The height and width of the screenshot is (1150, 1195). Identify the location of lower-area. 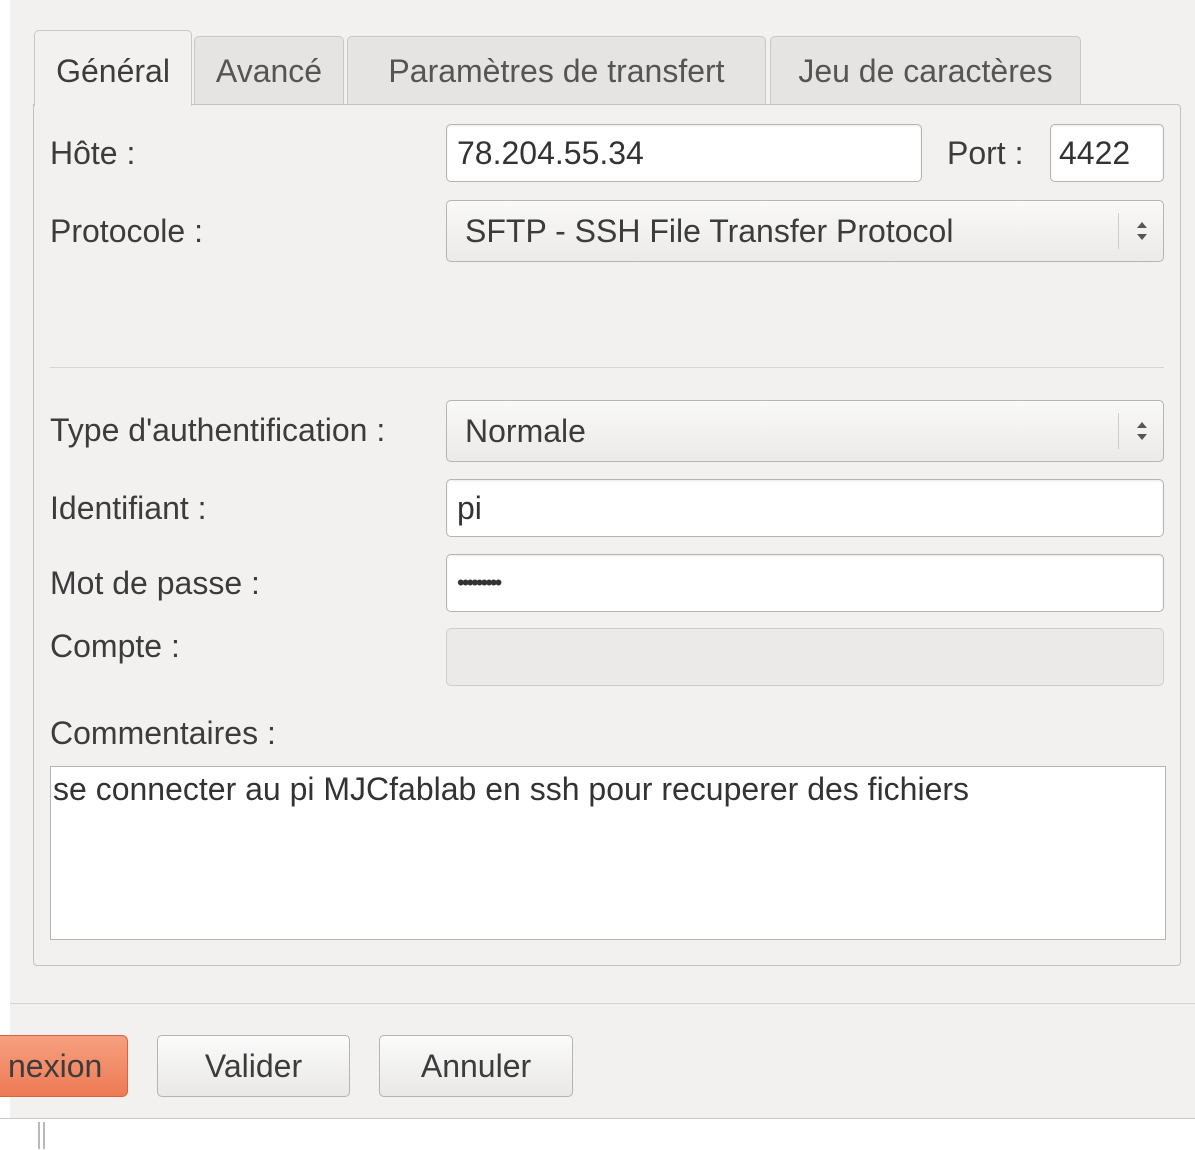
(597, 1134).